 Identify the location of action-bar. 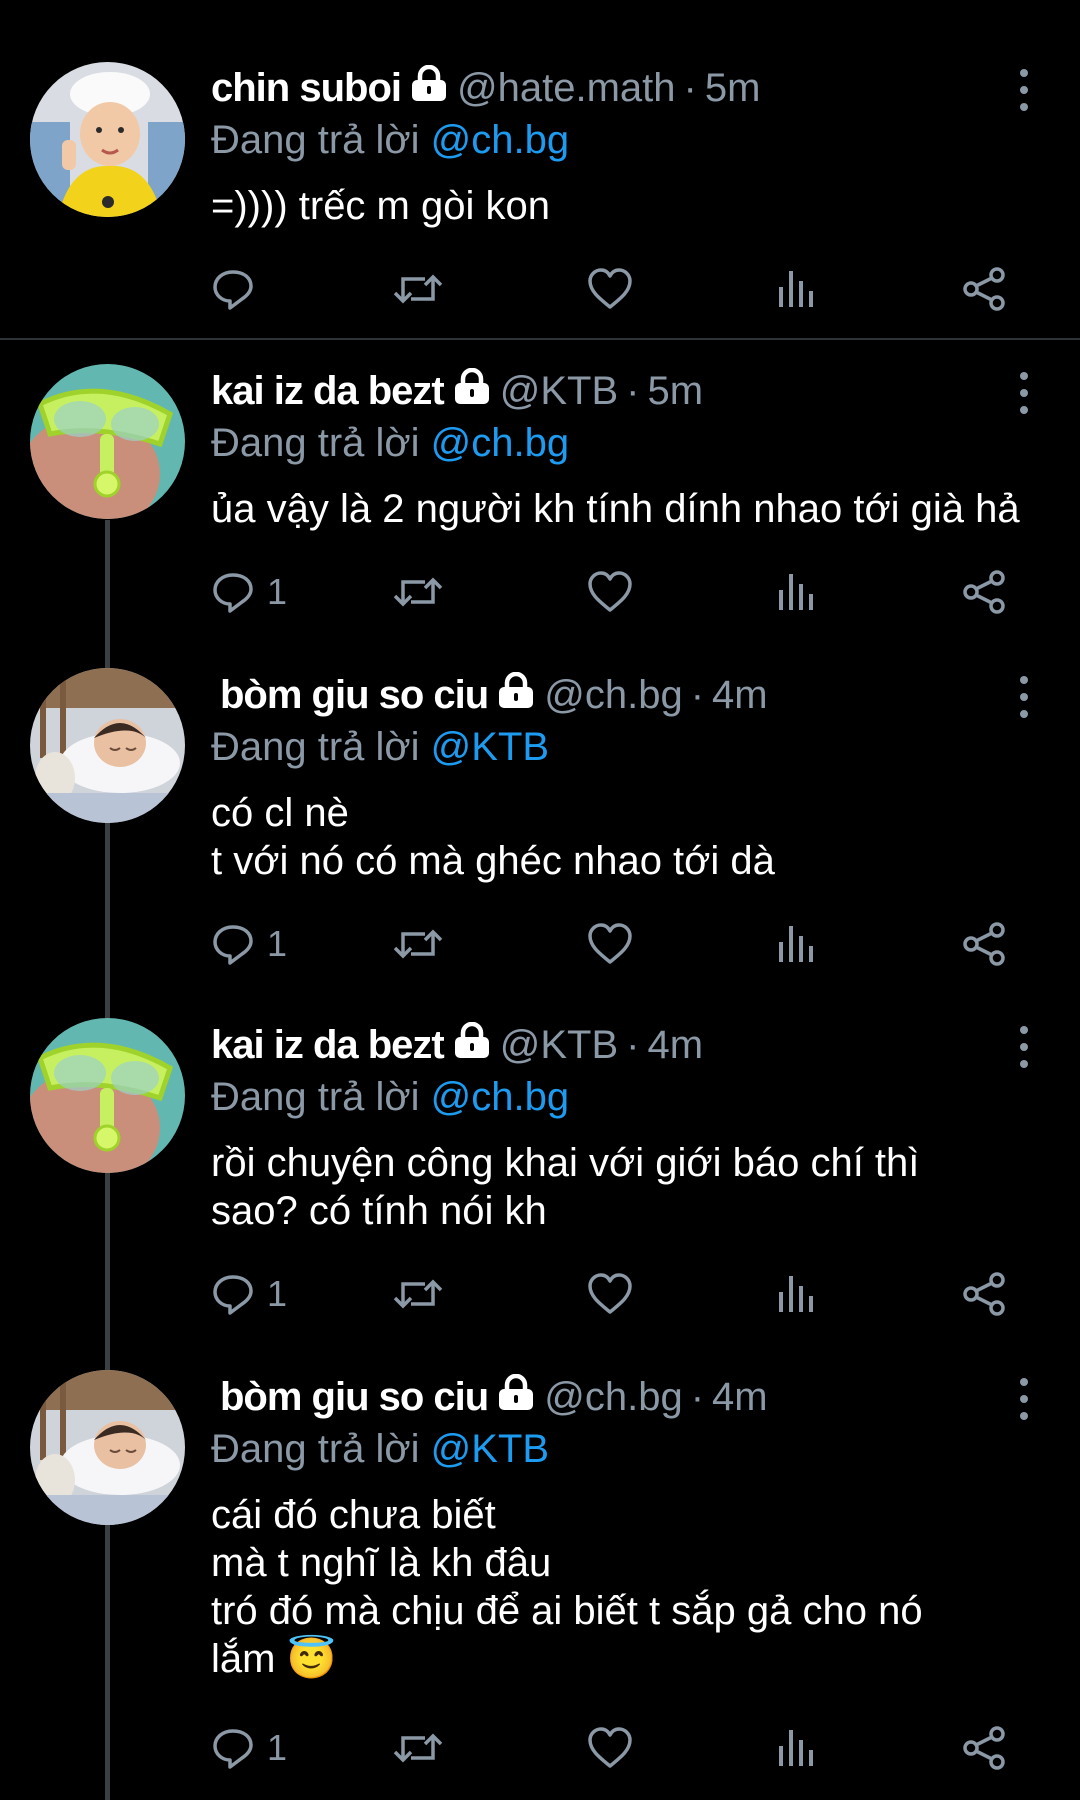
(611, 289).